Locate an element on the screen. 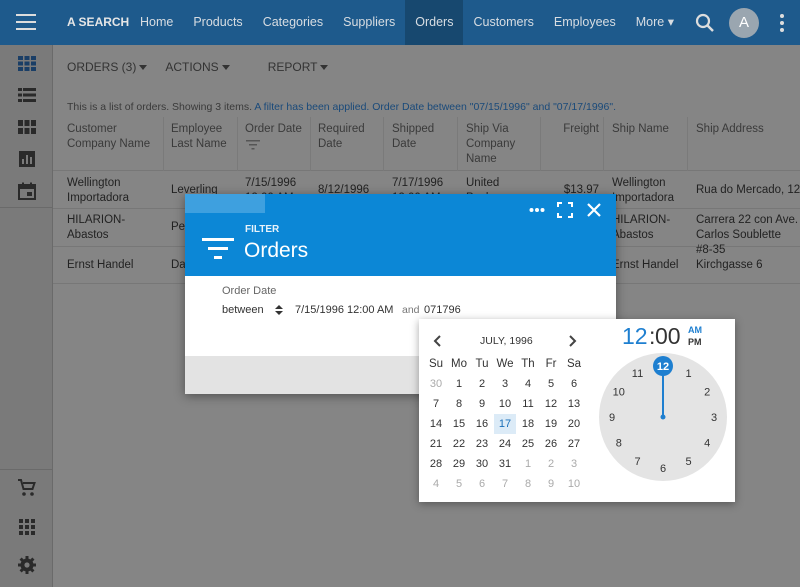  time-hour: 12 is located at coordinates (635, 336).